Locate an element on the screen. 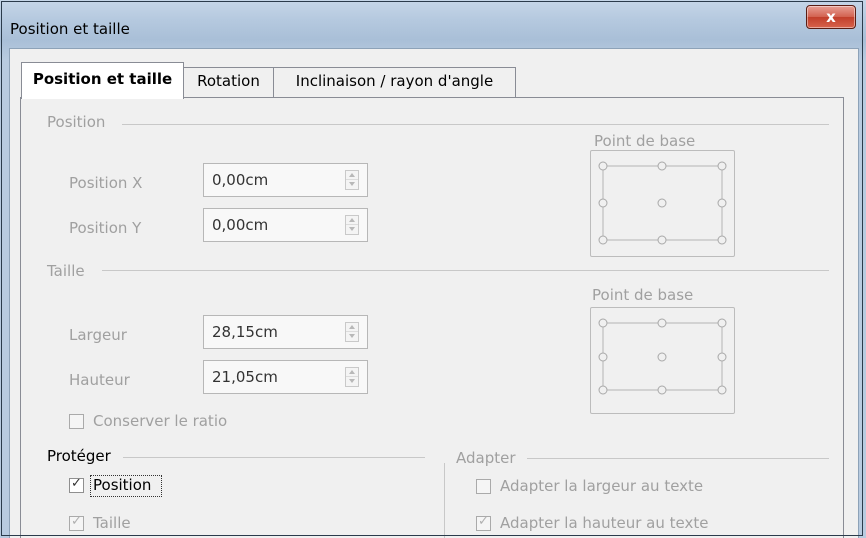 Image resolution: width=866 pixels, height=538 pixels. adapt-divider is located at coordinates (678, 458).